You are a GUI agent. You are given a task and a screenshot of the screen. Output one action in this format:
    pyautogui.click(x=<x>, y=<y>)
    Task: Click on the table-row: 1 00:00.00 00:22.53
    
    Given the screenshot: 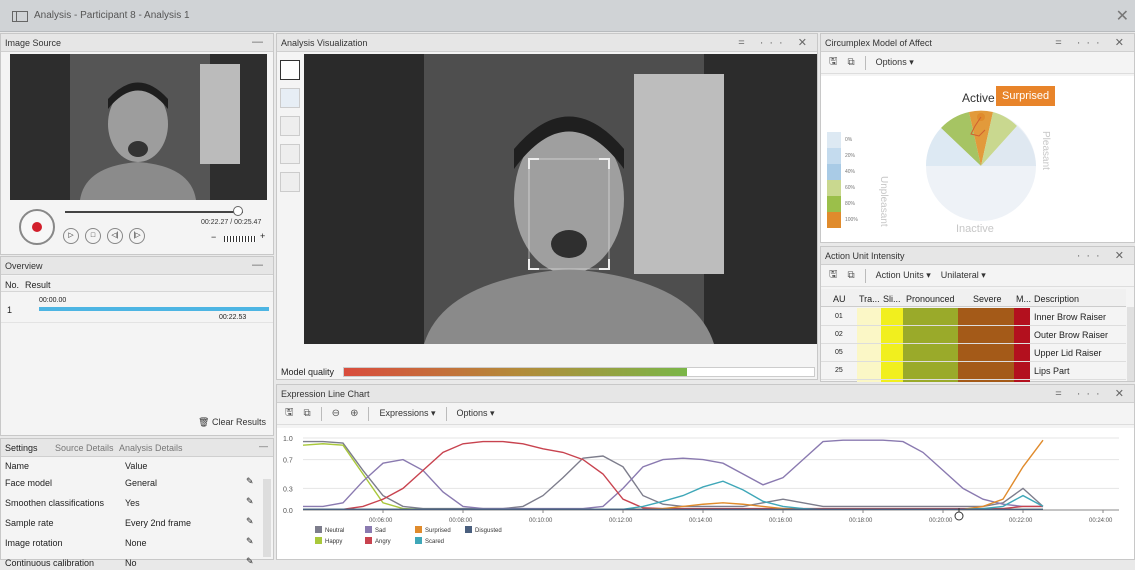 What is the action you would take?
    pyautogui.click(x=137, y=308)
    